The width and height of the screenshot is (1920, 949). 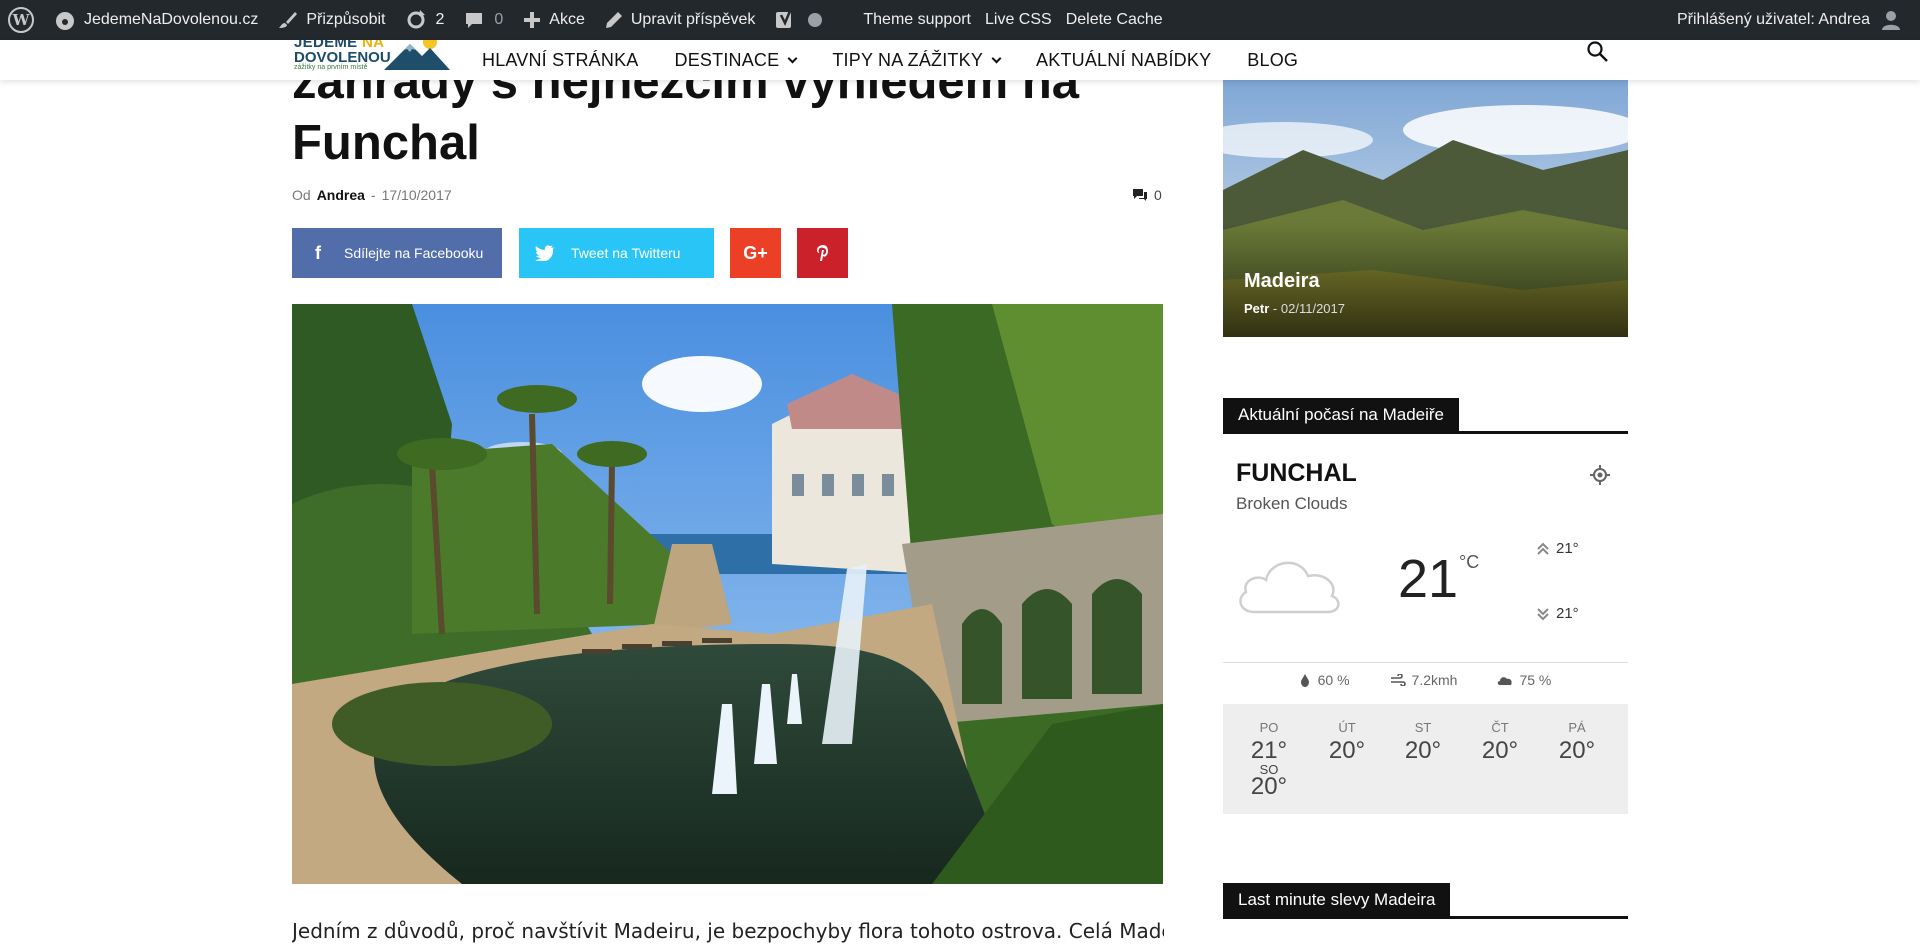 I want to click on featured-caption: Madeira Petr - 02/11/2017, so click(x=1294, y=293).